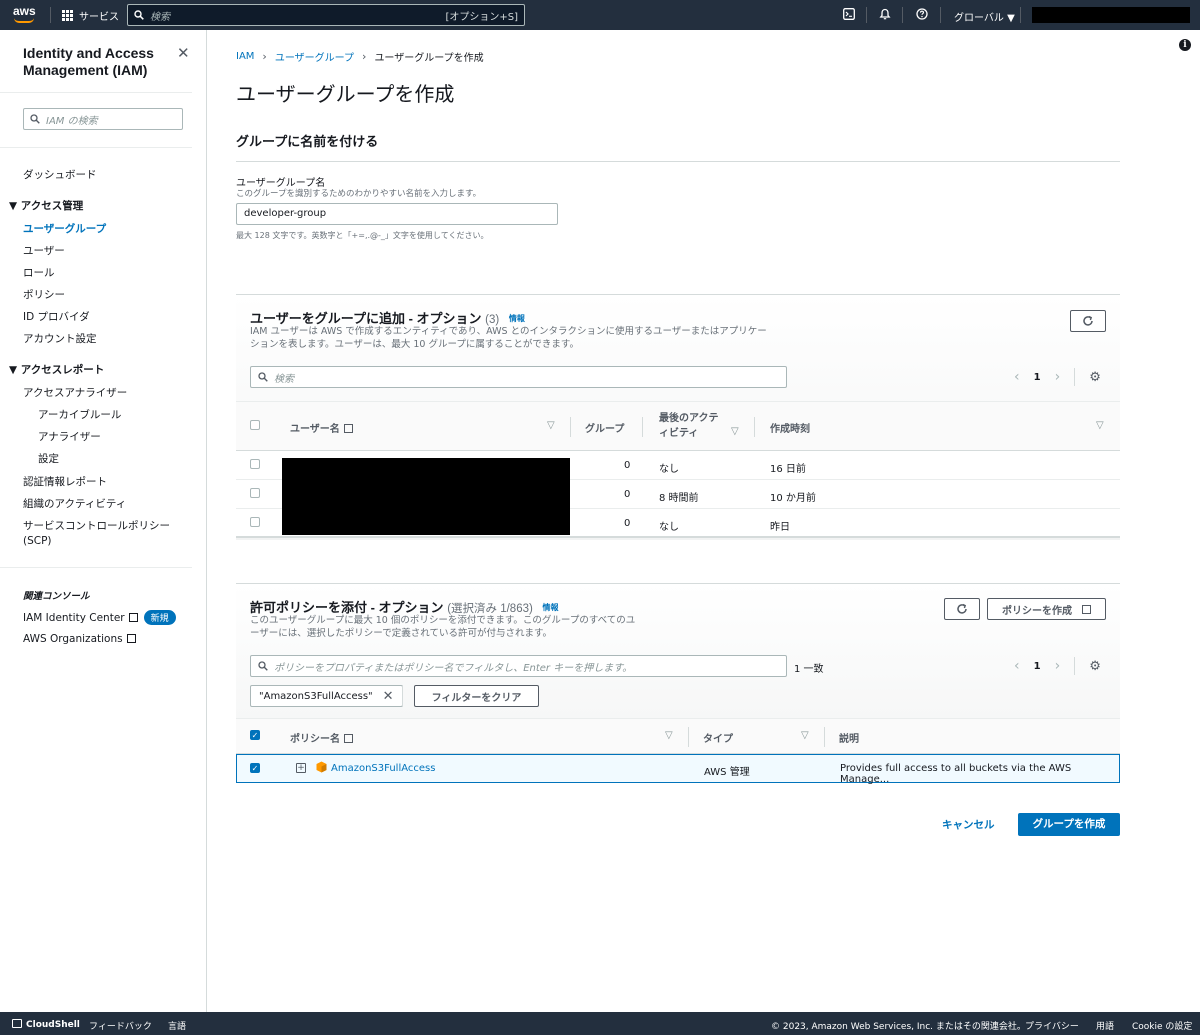 Image resolution: width=1200 pixels, height=1035 pixels. I want to click on col-description: 説明, so click(849, 737).